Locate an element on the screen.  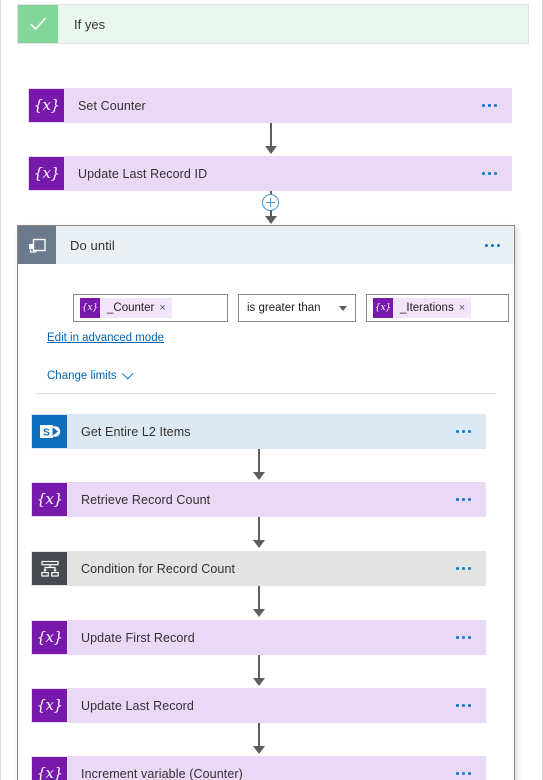
condition-operator-dropdown: is greater than is located at coordinates (297, 308).